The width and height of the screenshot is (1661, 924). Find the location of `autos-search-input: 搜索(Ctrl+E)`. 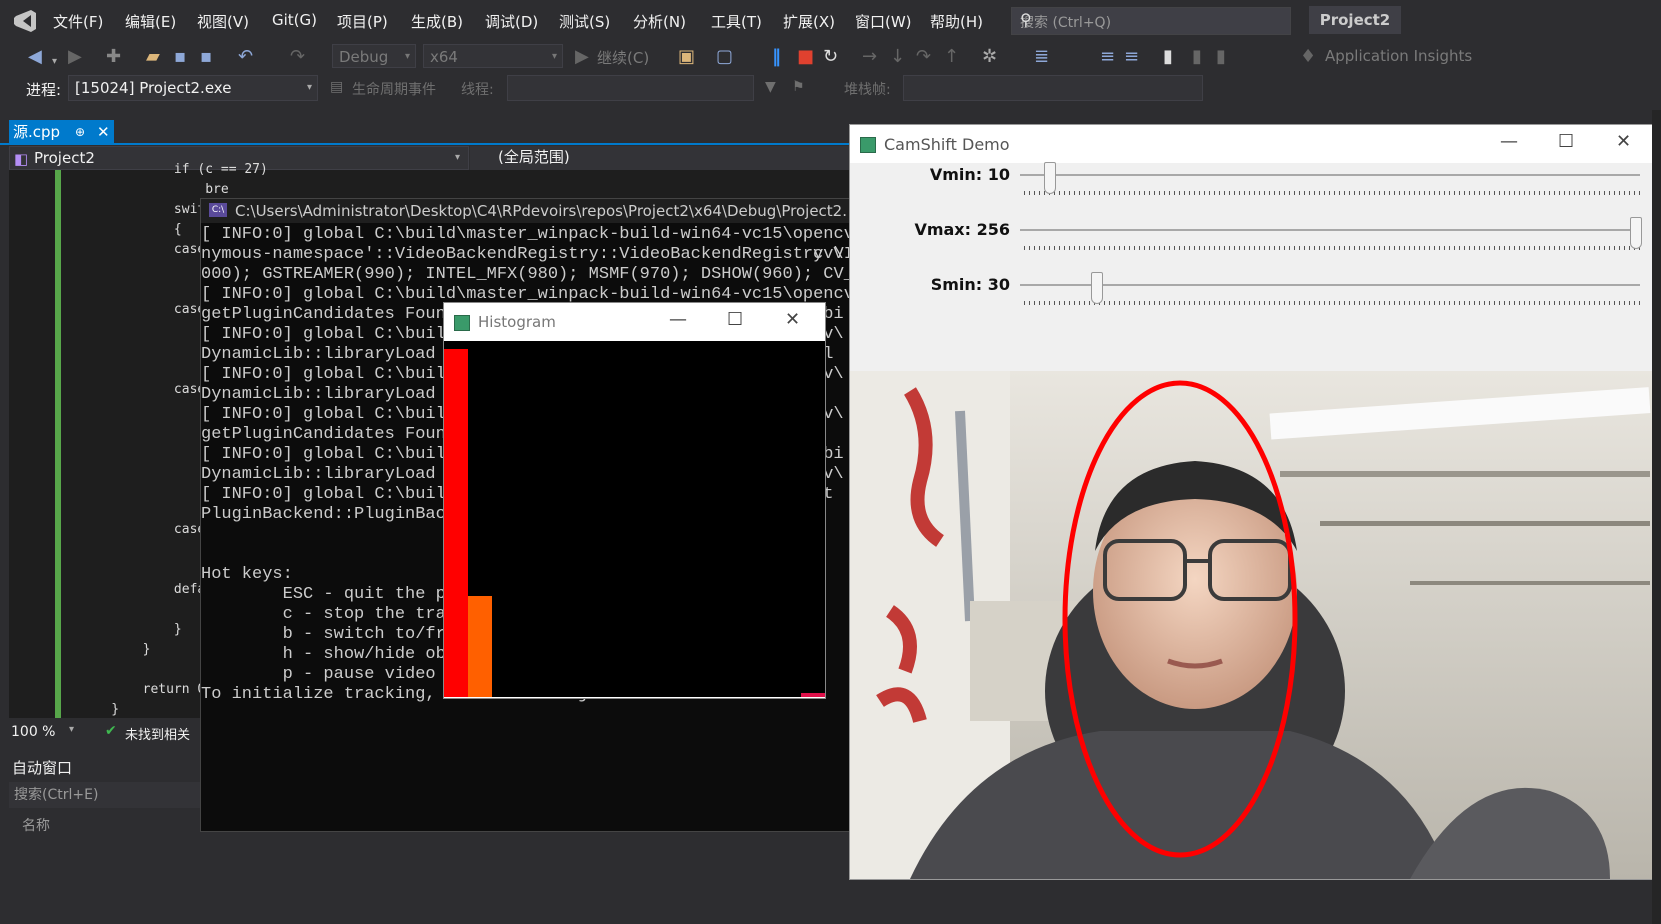

autos-search-input: 搜索(Ctrl+E) is located at coordinates (109, 795).